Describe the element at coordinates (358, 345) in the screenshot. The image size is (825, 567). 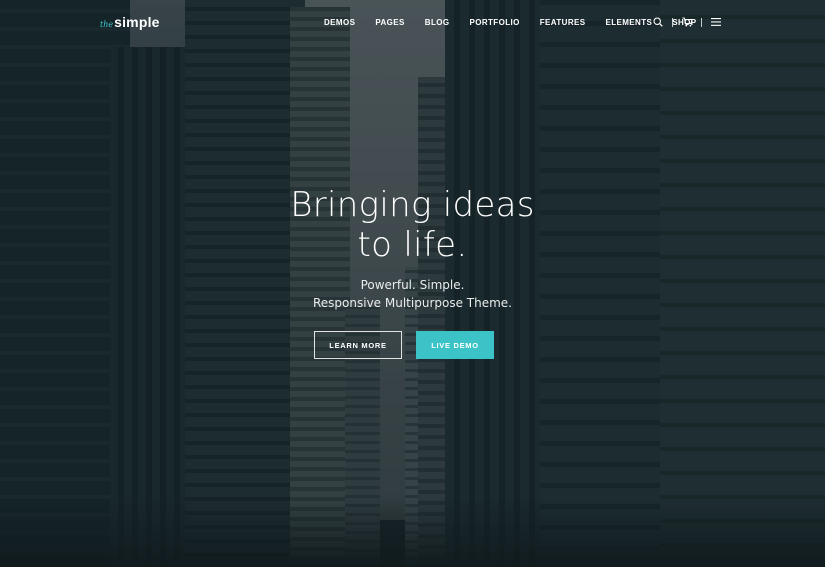
I see `learn-more-button: LEARN MORE` at that location.